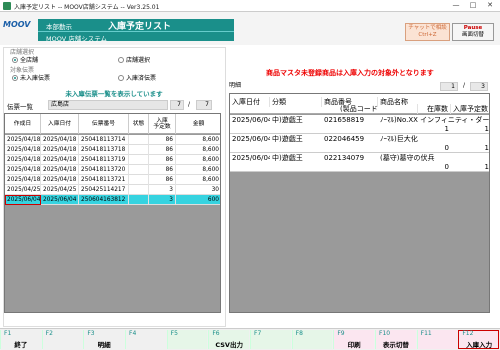 The height and width of the screenshot is (350, 500). Describe the element at coordinates (395, 345) in the screenshot. I see `fkey-label: 表示切替` at that location.